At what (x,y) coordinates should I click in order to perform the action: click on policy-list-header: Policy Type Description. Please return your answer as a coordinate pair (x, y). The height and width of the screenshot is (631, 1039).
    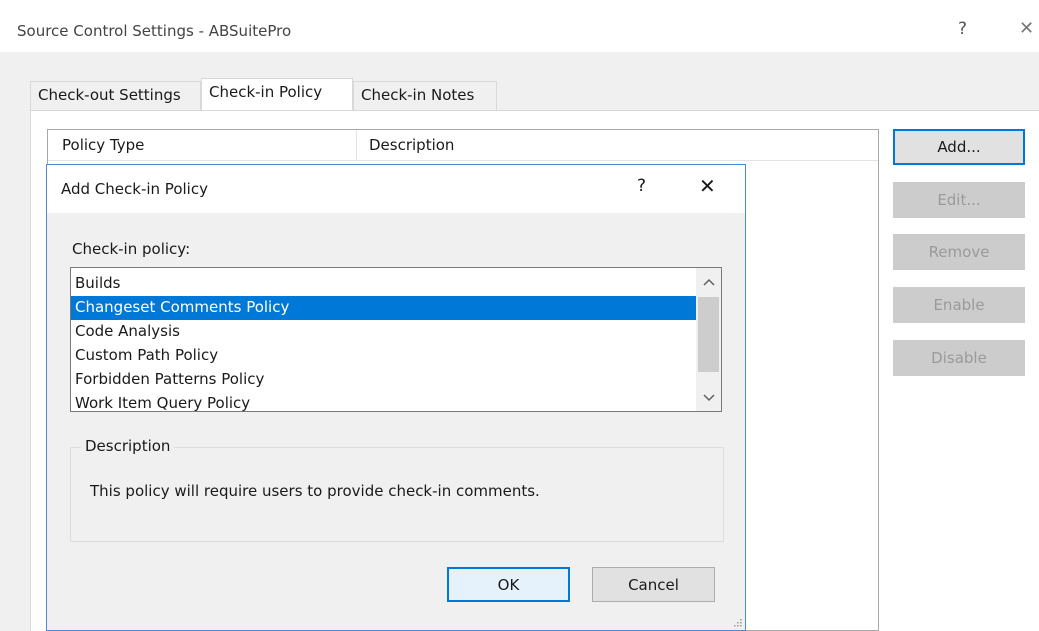
    Looking at the image, I should click on (463, 145).